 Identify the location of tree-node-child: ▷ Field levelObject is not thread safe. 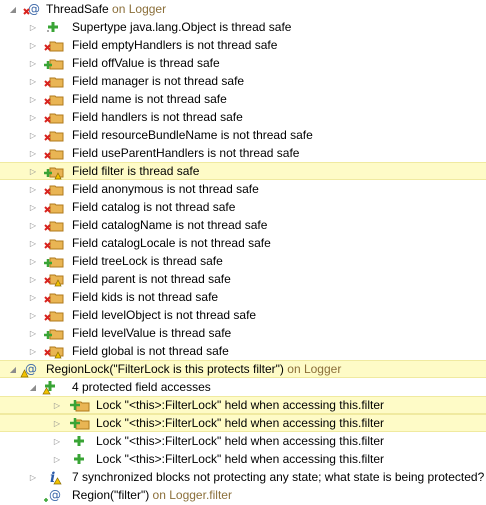
(243, 315).